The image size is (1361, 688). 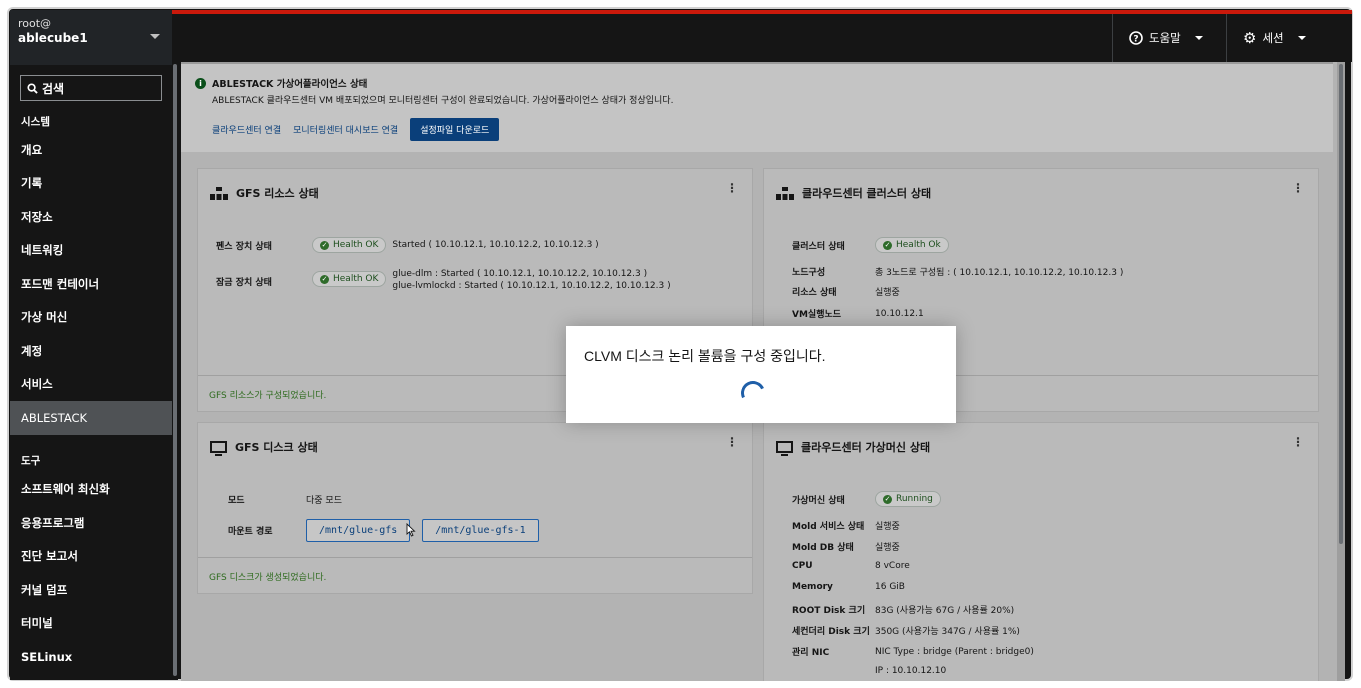 What do you see at coordinates (200, 83) in the screenshot?
I see `info-icon: i` at bounding box center [200, 83].